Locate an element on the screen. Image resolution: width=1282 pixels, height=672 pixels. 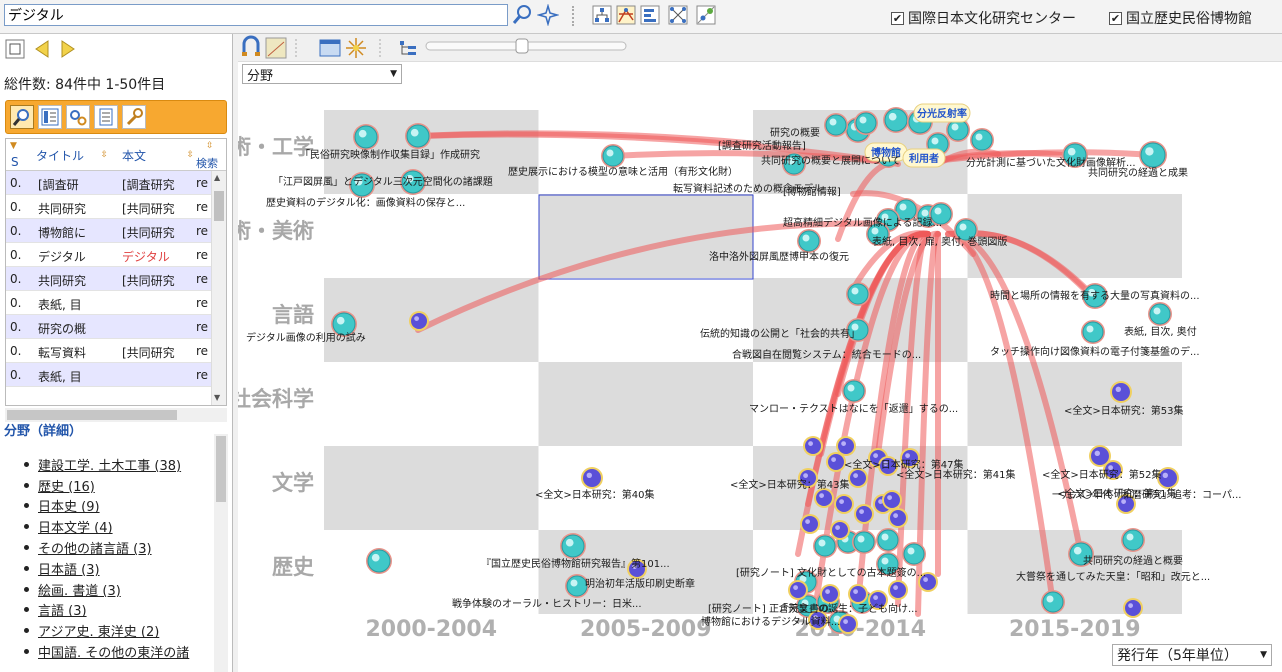
facet-link: 歴史 (16) is located at coordinates (66, 485).